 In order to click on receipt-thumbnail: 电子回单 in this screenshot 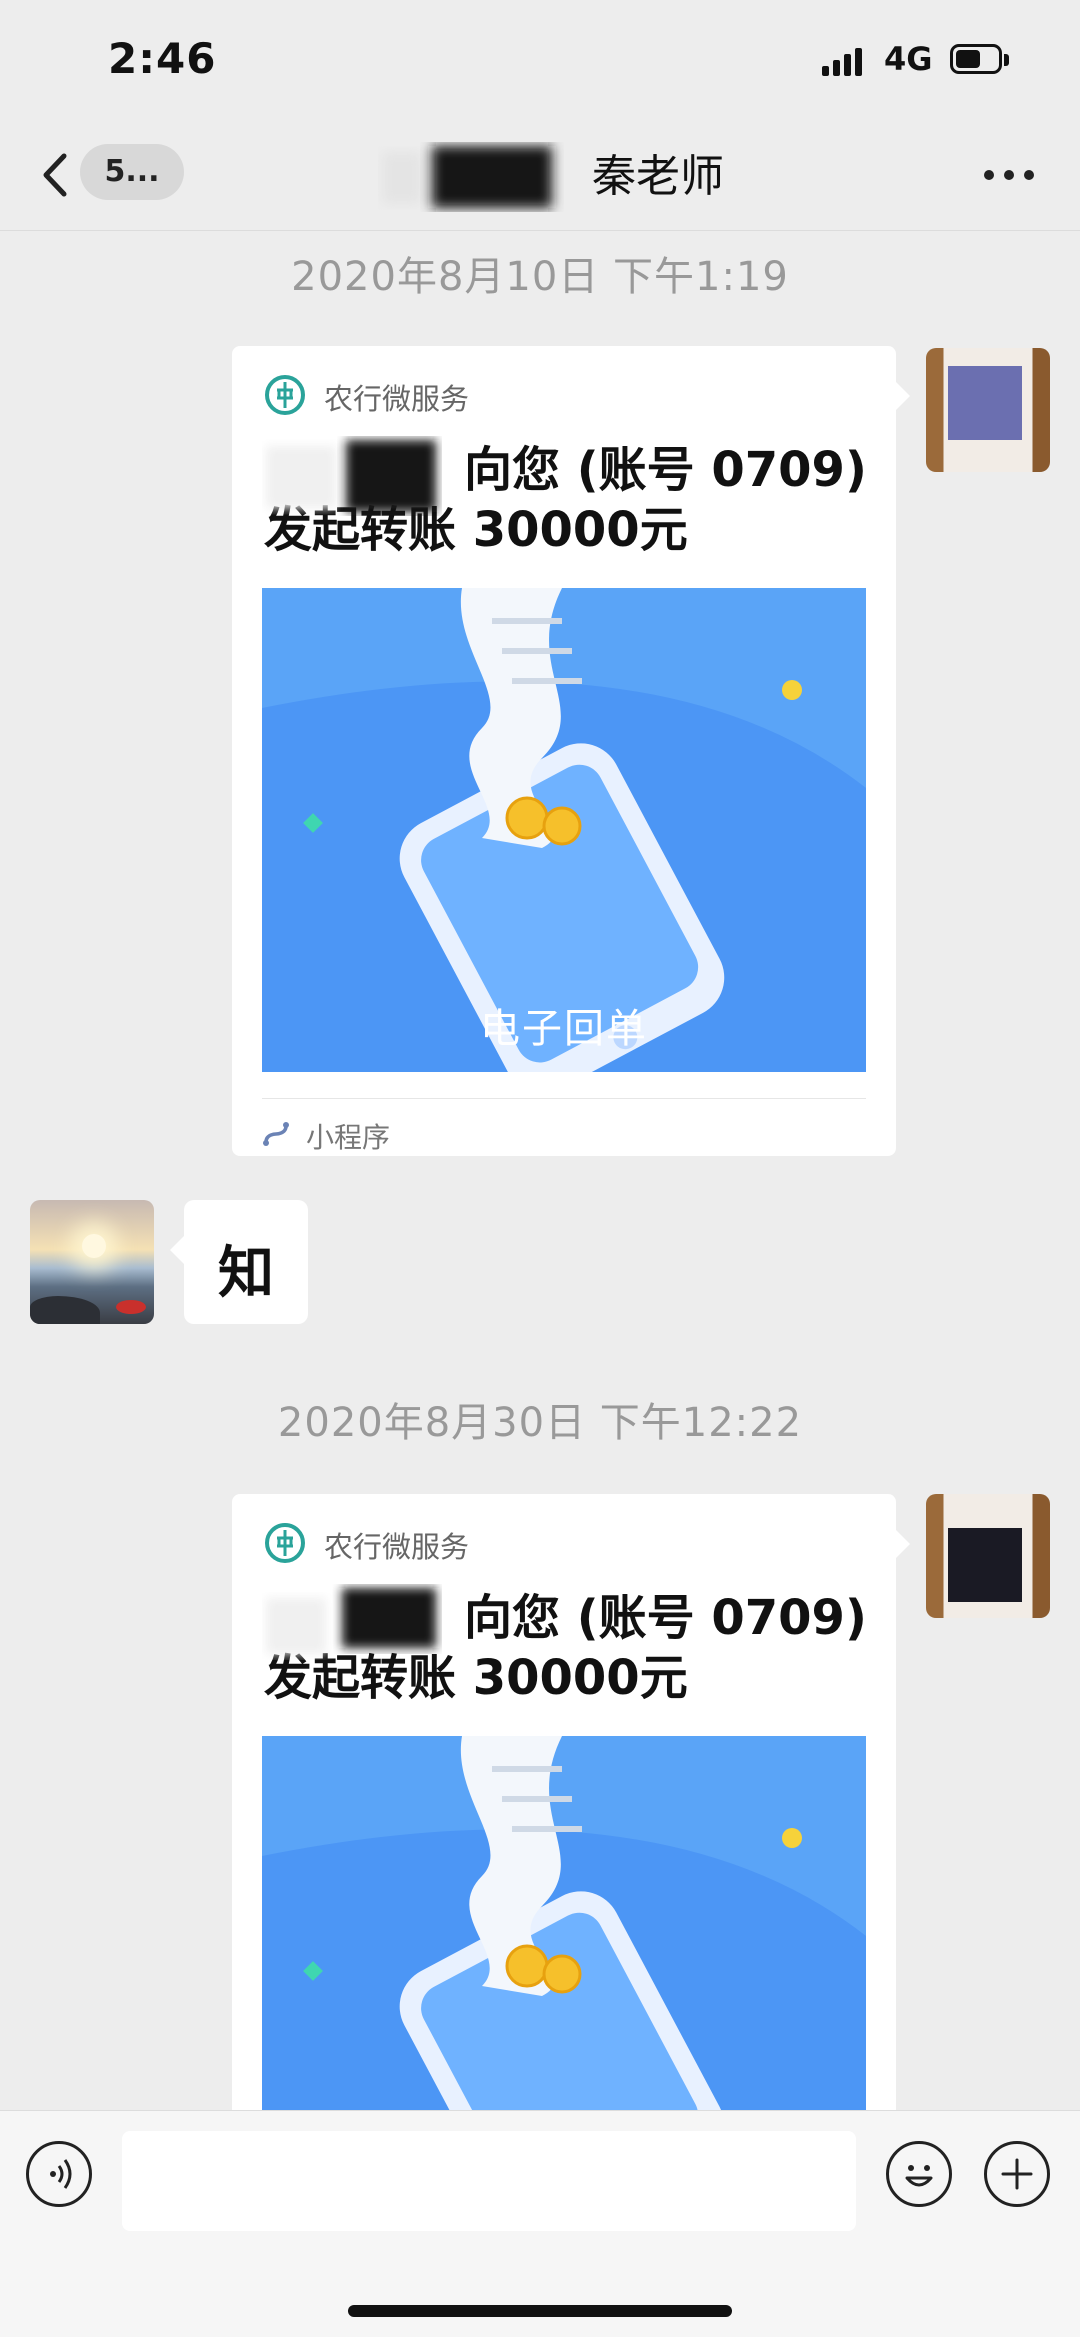, I will do `click(564, 830)`.